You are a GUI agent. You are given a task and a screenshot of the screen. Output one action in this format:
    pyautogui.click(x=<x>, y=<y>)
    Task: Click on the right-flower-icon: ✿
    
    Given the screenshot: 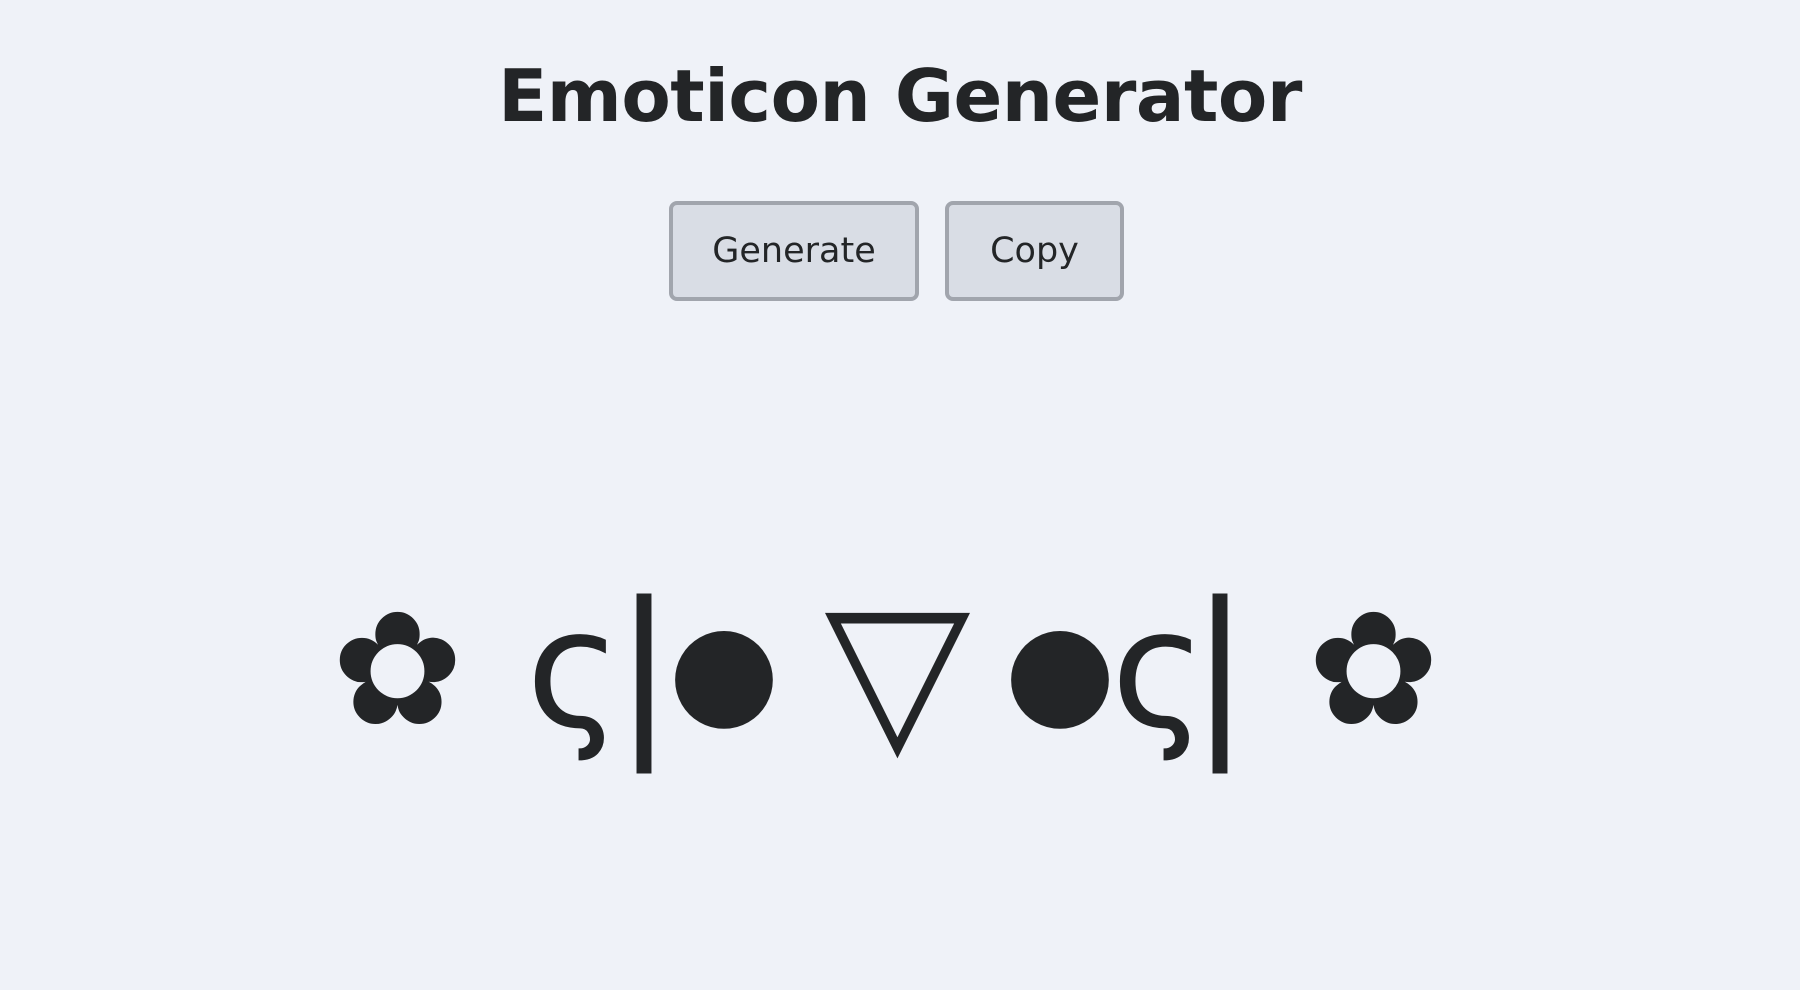 What is the action you would take?
    pyautogui.click(x=1373, y=670)
    